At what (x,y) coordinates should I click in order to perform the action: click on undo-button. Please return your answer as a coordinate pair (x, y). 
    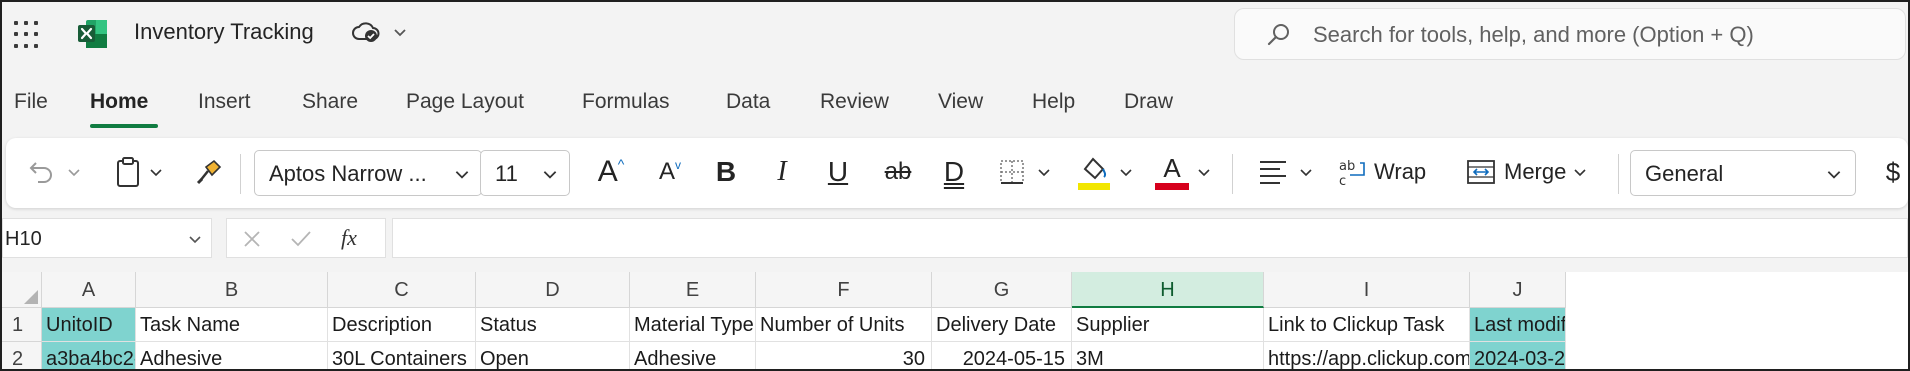
    Looking at the image, I should click on (42, 172).